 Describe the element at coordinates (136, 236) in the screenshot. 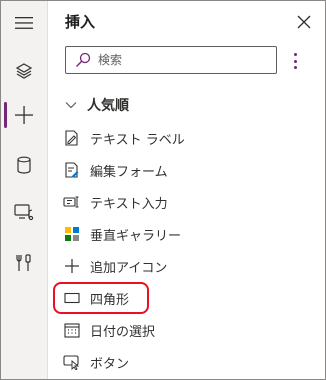

I see `item-label: 垂直ギャラリー` at that location.